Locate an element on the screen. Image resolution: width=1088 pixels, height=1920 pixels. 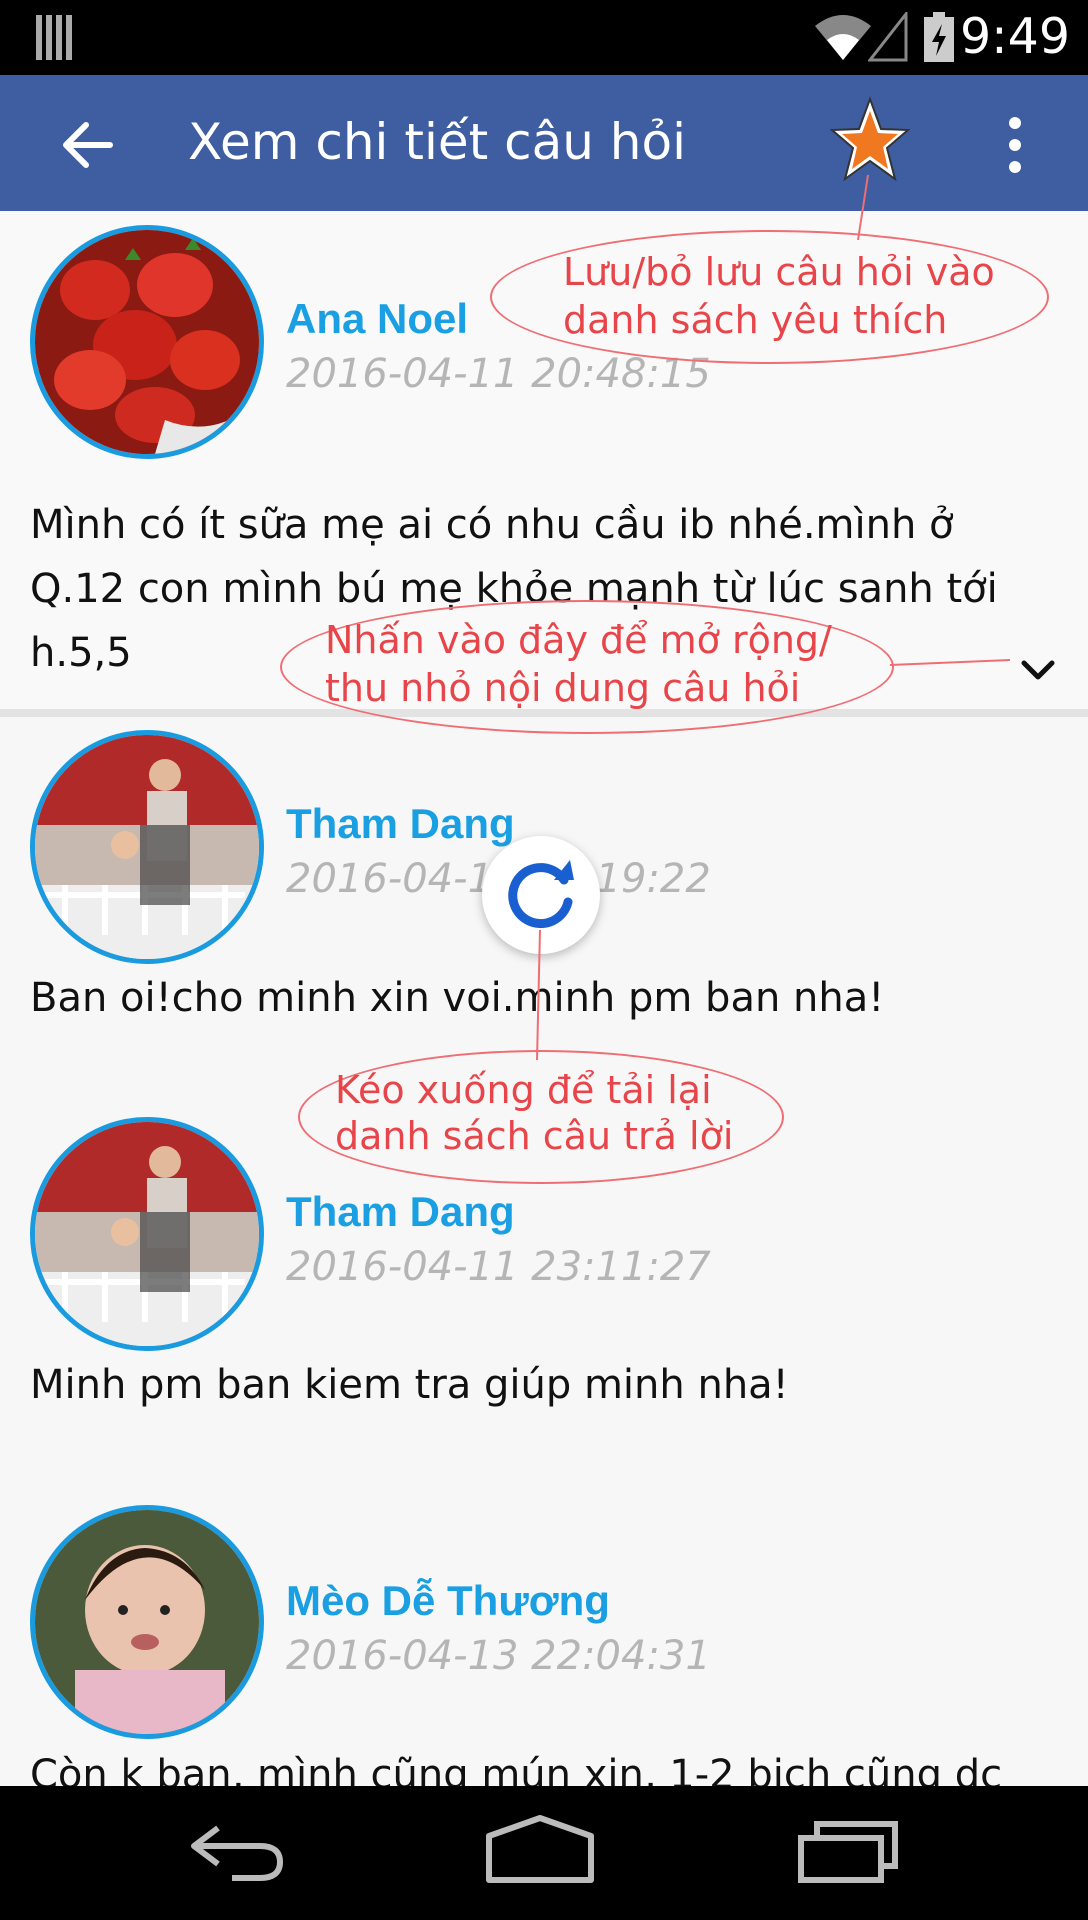
refresh-icon is located at coordinates (541, 894).